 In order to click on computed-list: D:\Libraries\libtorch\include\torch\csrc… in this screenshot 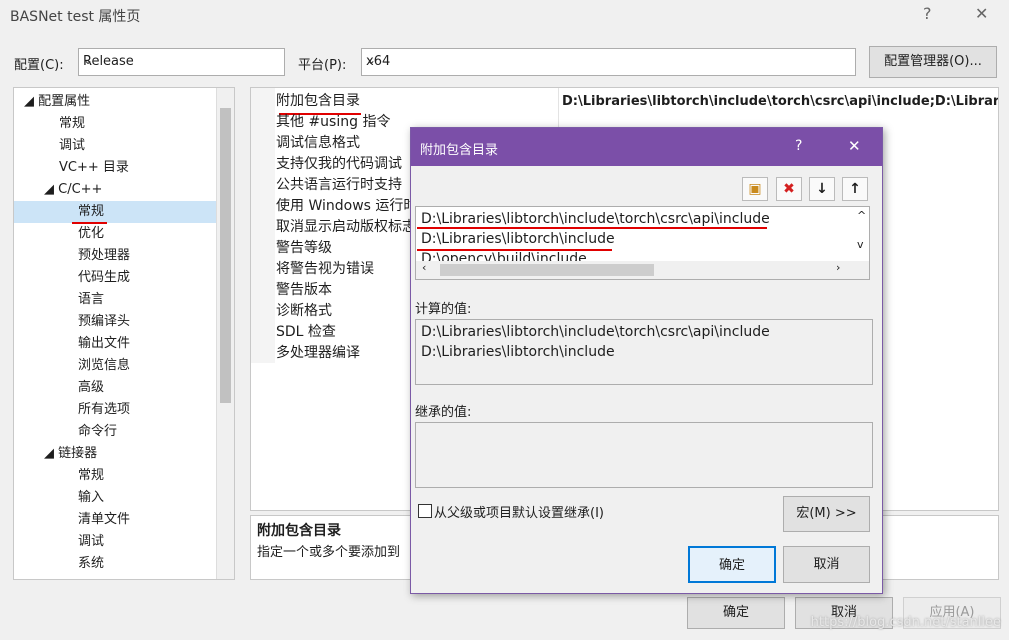, I will do `click(644, 352)`.